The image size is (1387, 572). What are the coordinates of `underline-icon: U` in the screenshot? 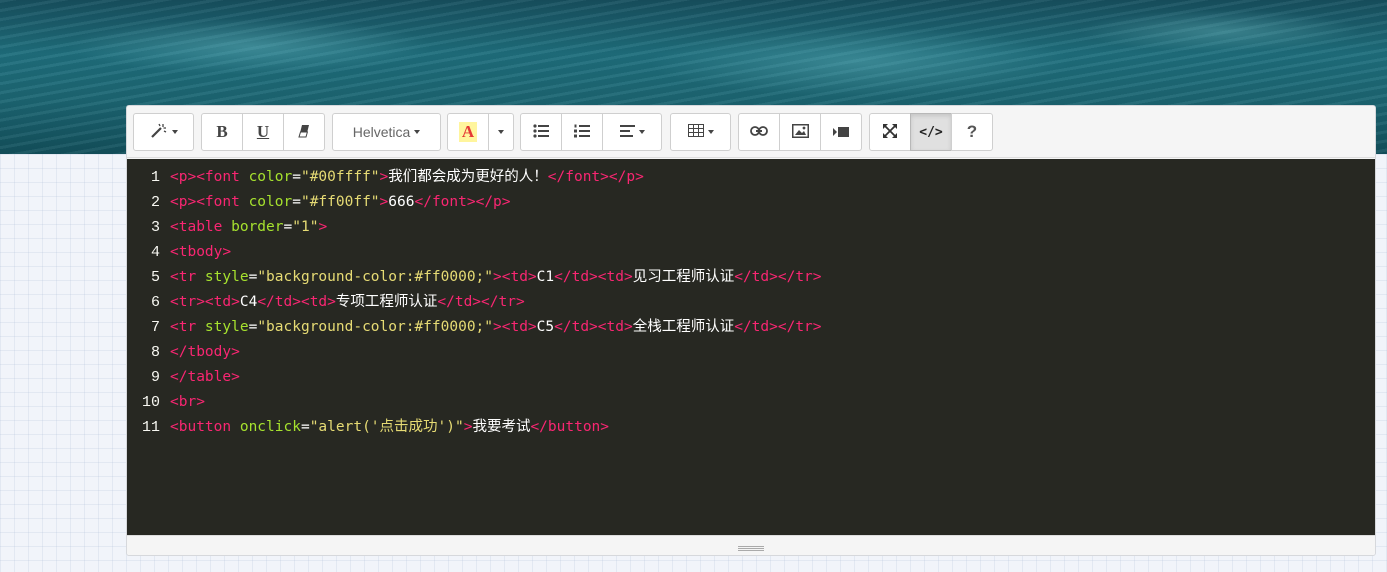 It's located at (263, 131).